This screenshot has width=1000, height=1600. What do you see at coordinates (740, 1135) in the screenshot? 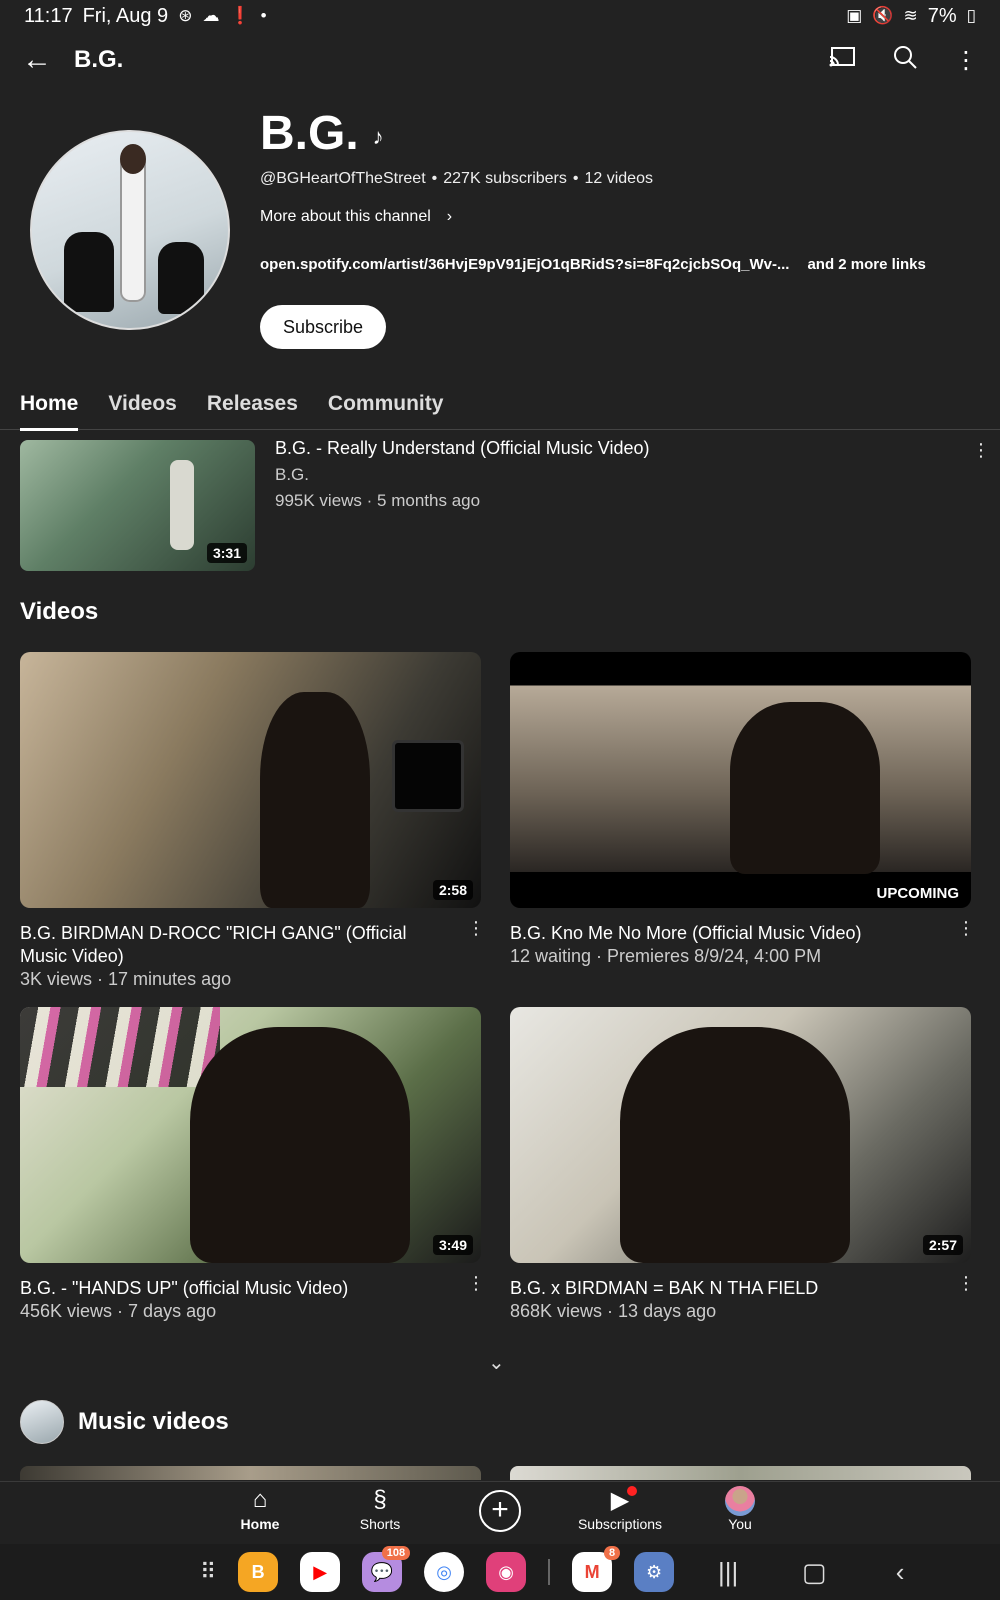
I see `video-thumbnail: 2:57` at bounding box center [740, 1135].